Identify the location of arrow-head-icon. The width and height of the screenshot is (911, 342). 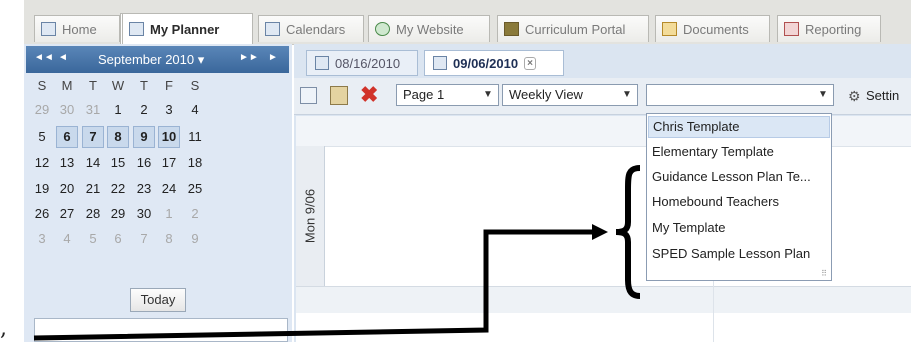
(600, 232).